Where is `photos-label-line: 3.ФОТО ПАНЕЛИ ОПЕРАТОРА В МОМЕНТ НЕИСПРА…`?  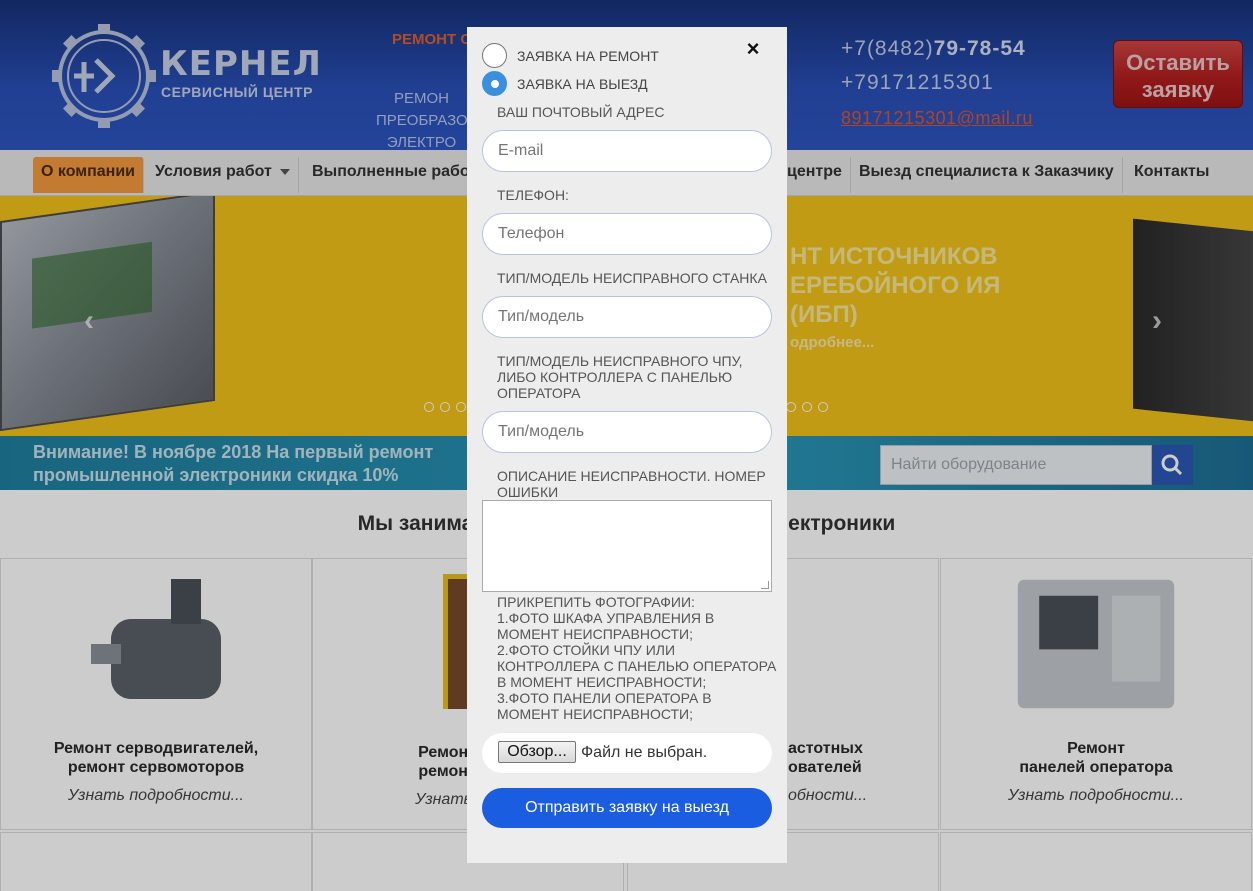
photos-label-line: 3.ФОТО ПАНЕЛИ ОПЕРАТОРА В МОМЕНТ НЕИСПРА… is located at coordinates (604, 706).